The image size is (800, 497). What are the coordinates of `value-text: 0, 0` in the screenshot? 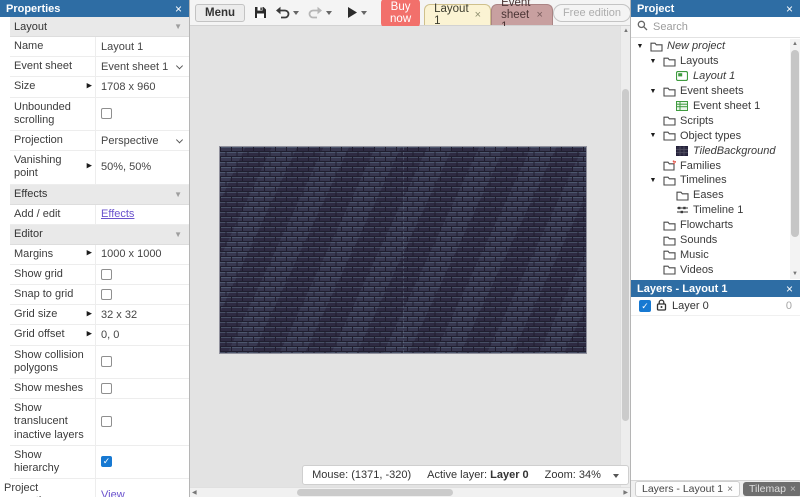 It's located at (110, 335).